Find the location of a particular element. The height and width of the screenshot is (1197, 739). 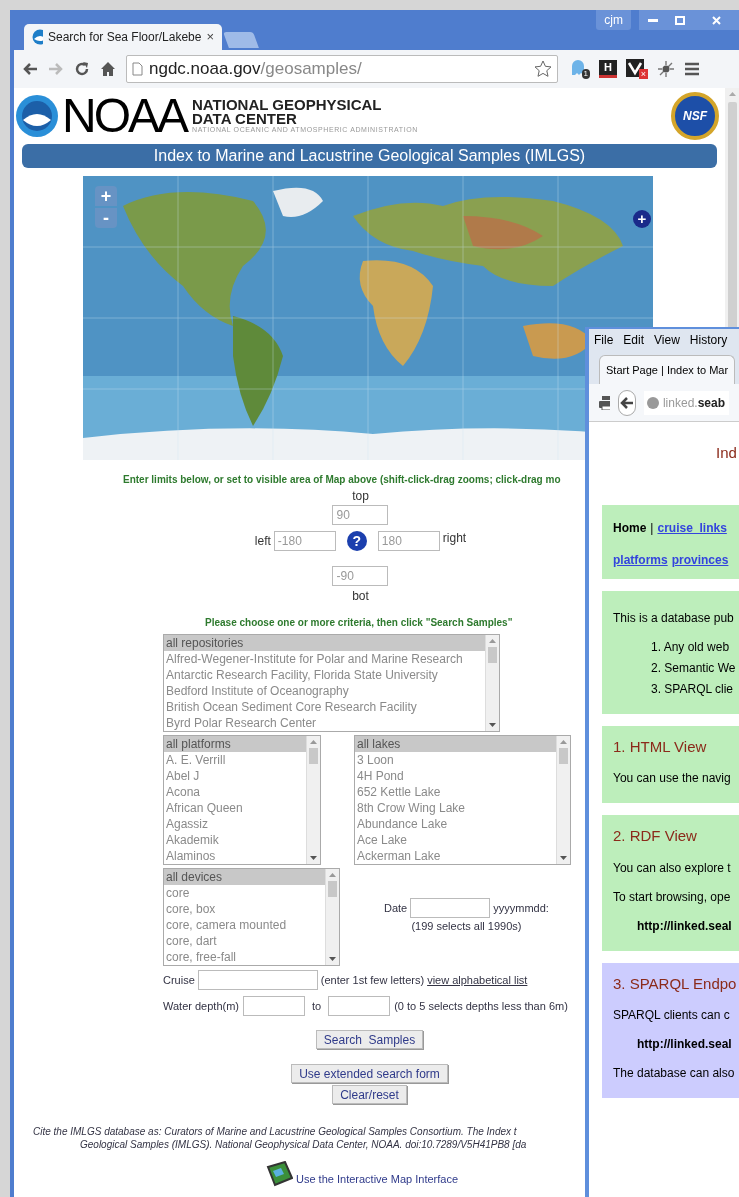

list-item: 3. SPARQL clie is located at coordinates (693, 689).